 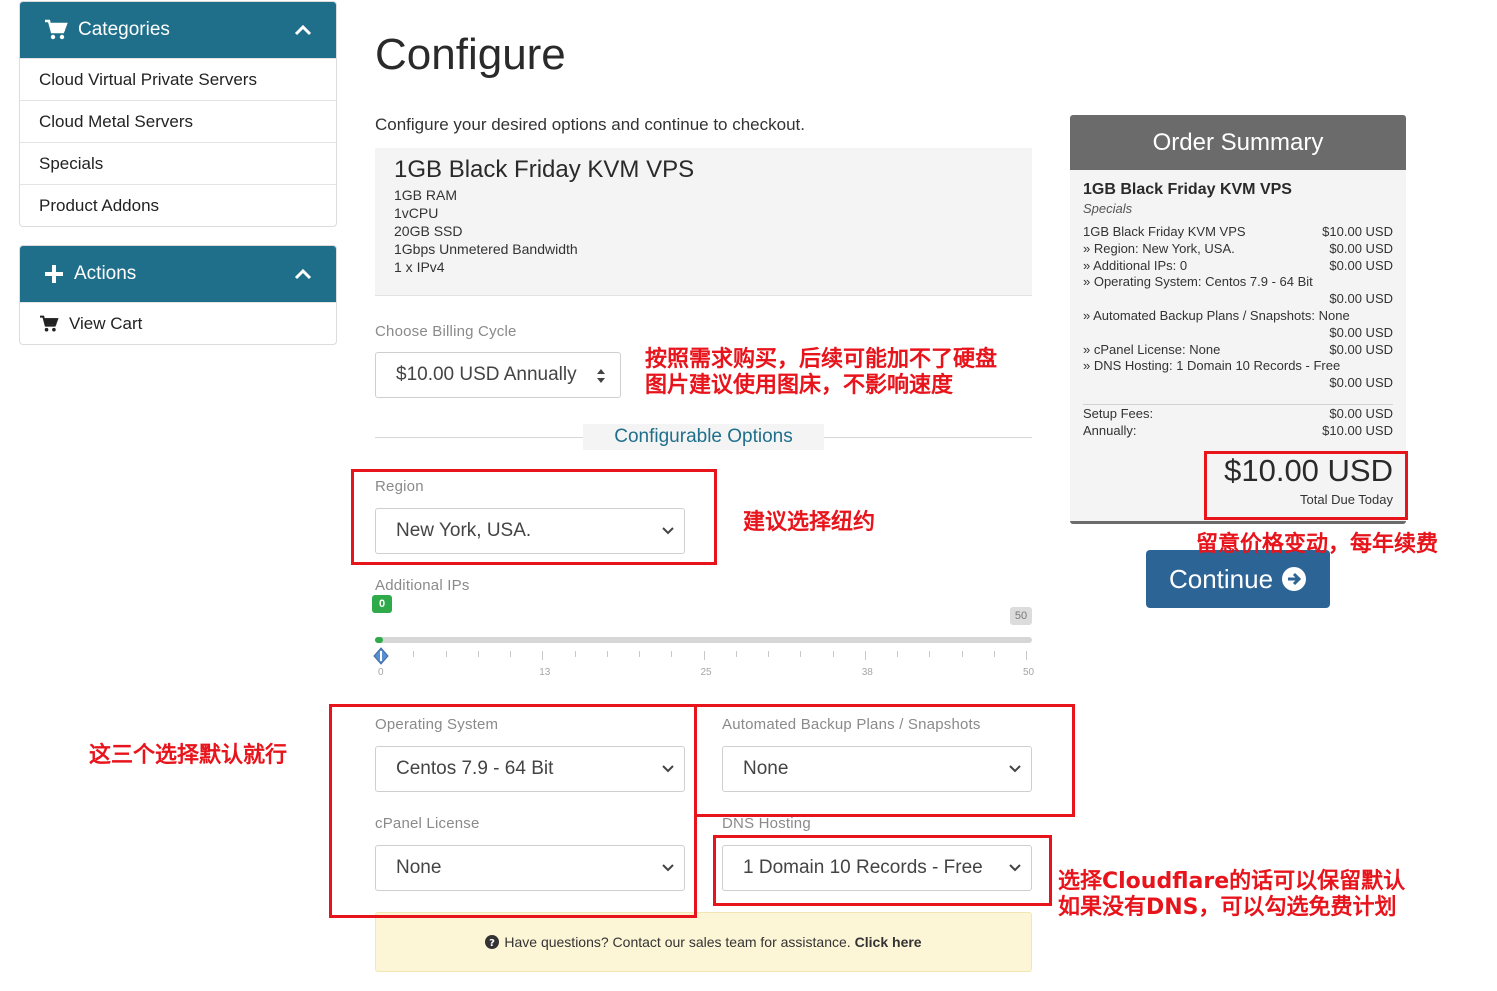 What do you see at coordinates (116, 121) in the screenshot?
I see `sidebar-item-label: Cloud Metal Servers` at bounding box center [116, 121].